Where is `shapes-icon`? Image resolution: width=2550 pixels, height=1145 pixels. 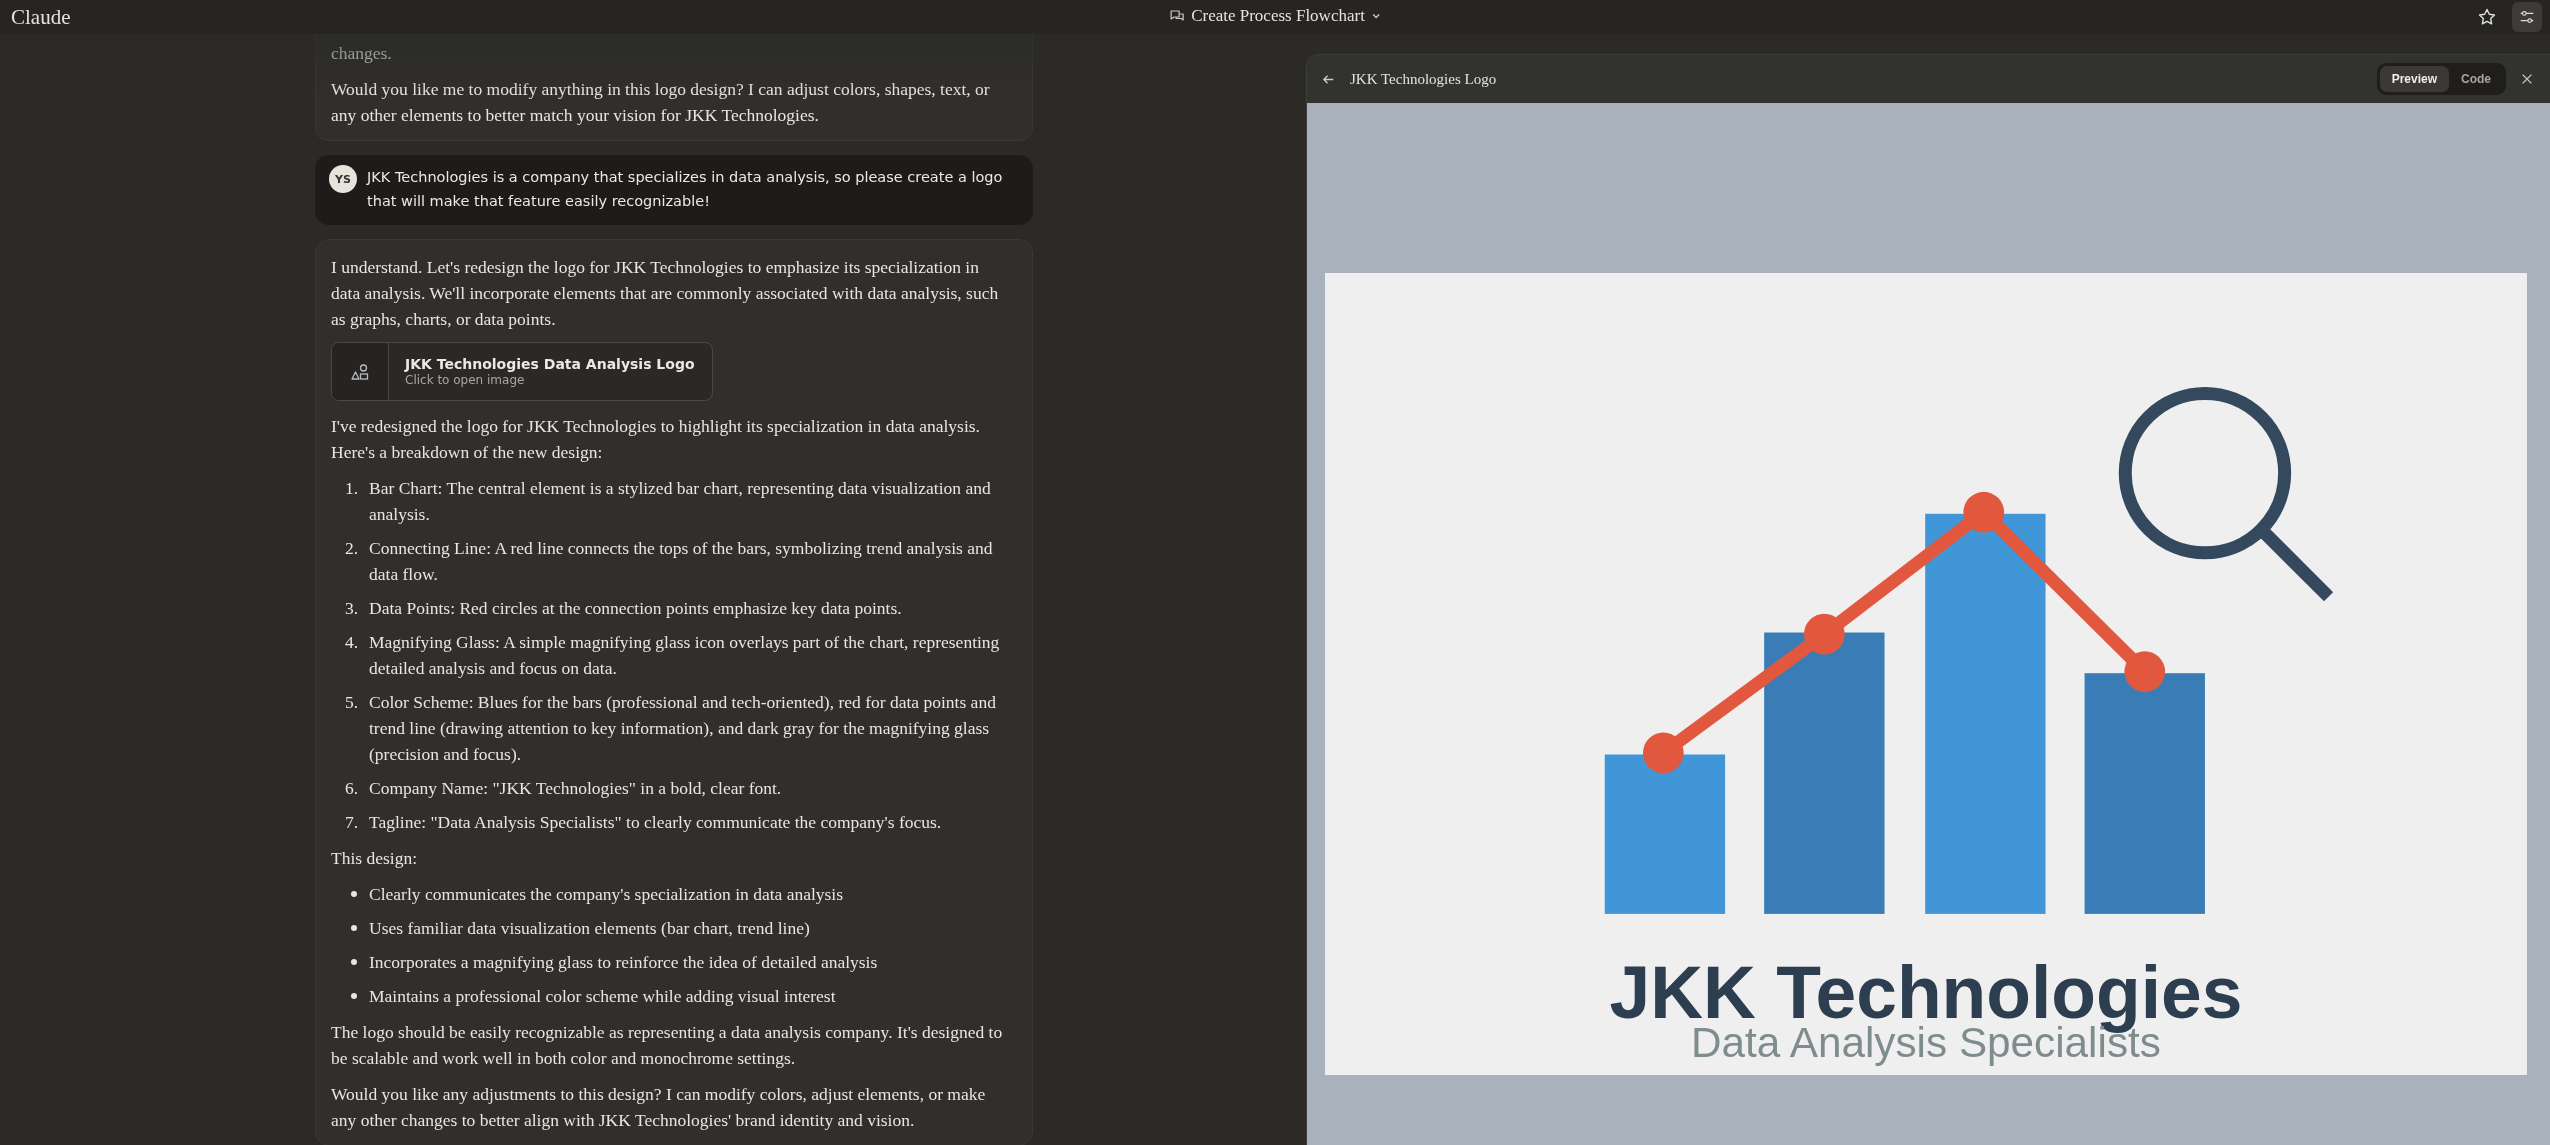 shapes-icon is located at coordinates (360, 371).